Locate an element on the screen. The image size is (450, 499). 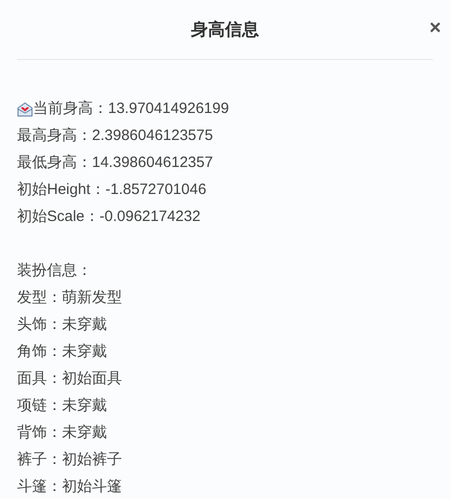
height-info-line: 初始Scale：-0.0962174232 is located at coordinates (108, 217).